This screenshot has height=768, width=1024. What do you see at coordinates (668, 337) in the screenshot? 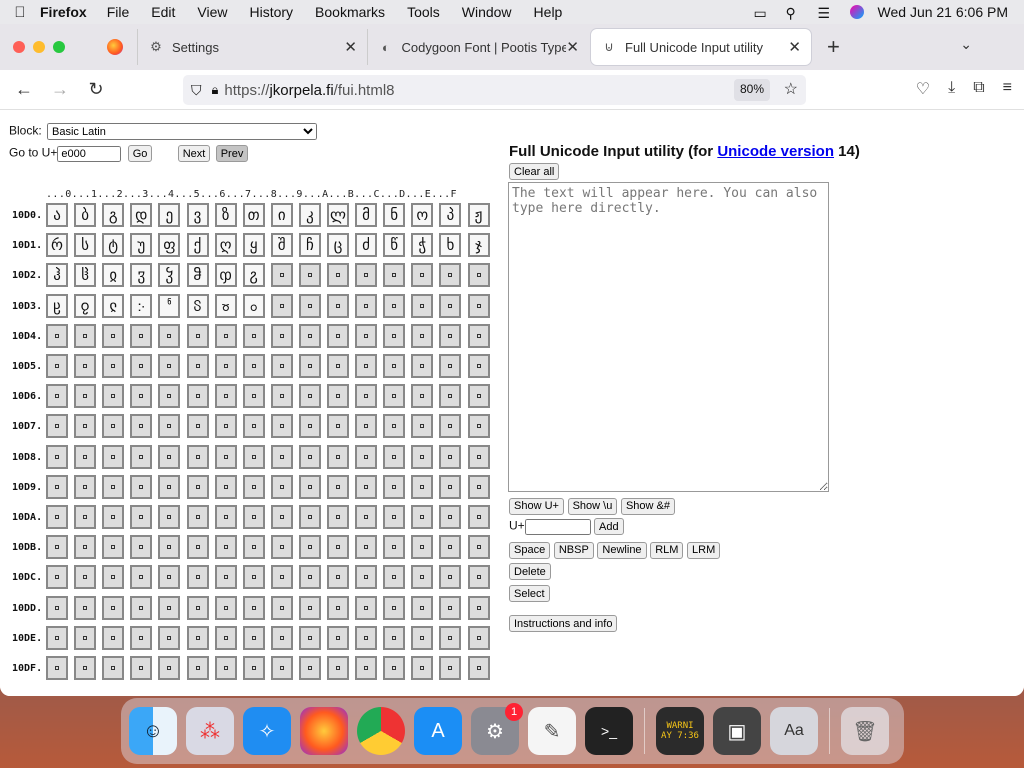
I see `text-output-area` at bounding box center [668, 337].